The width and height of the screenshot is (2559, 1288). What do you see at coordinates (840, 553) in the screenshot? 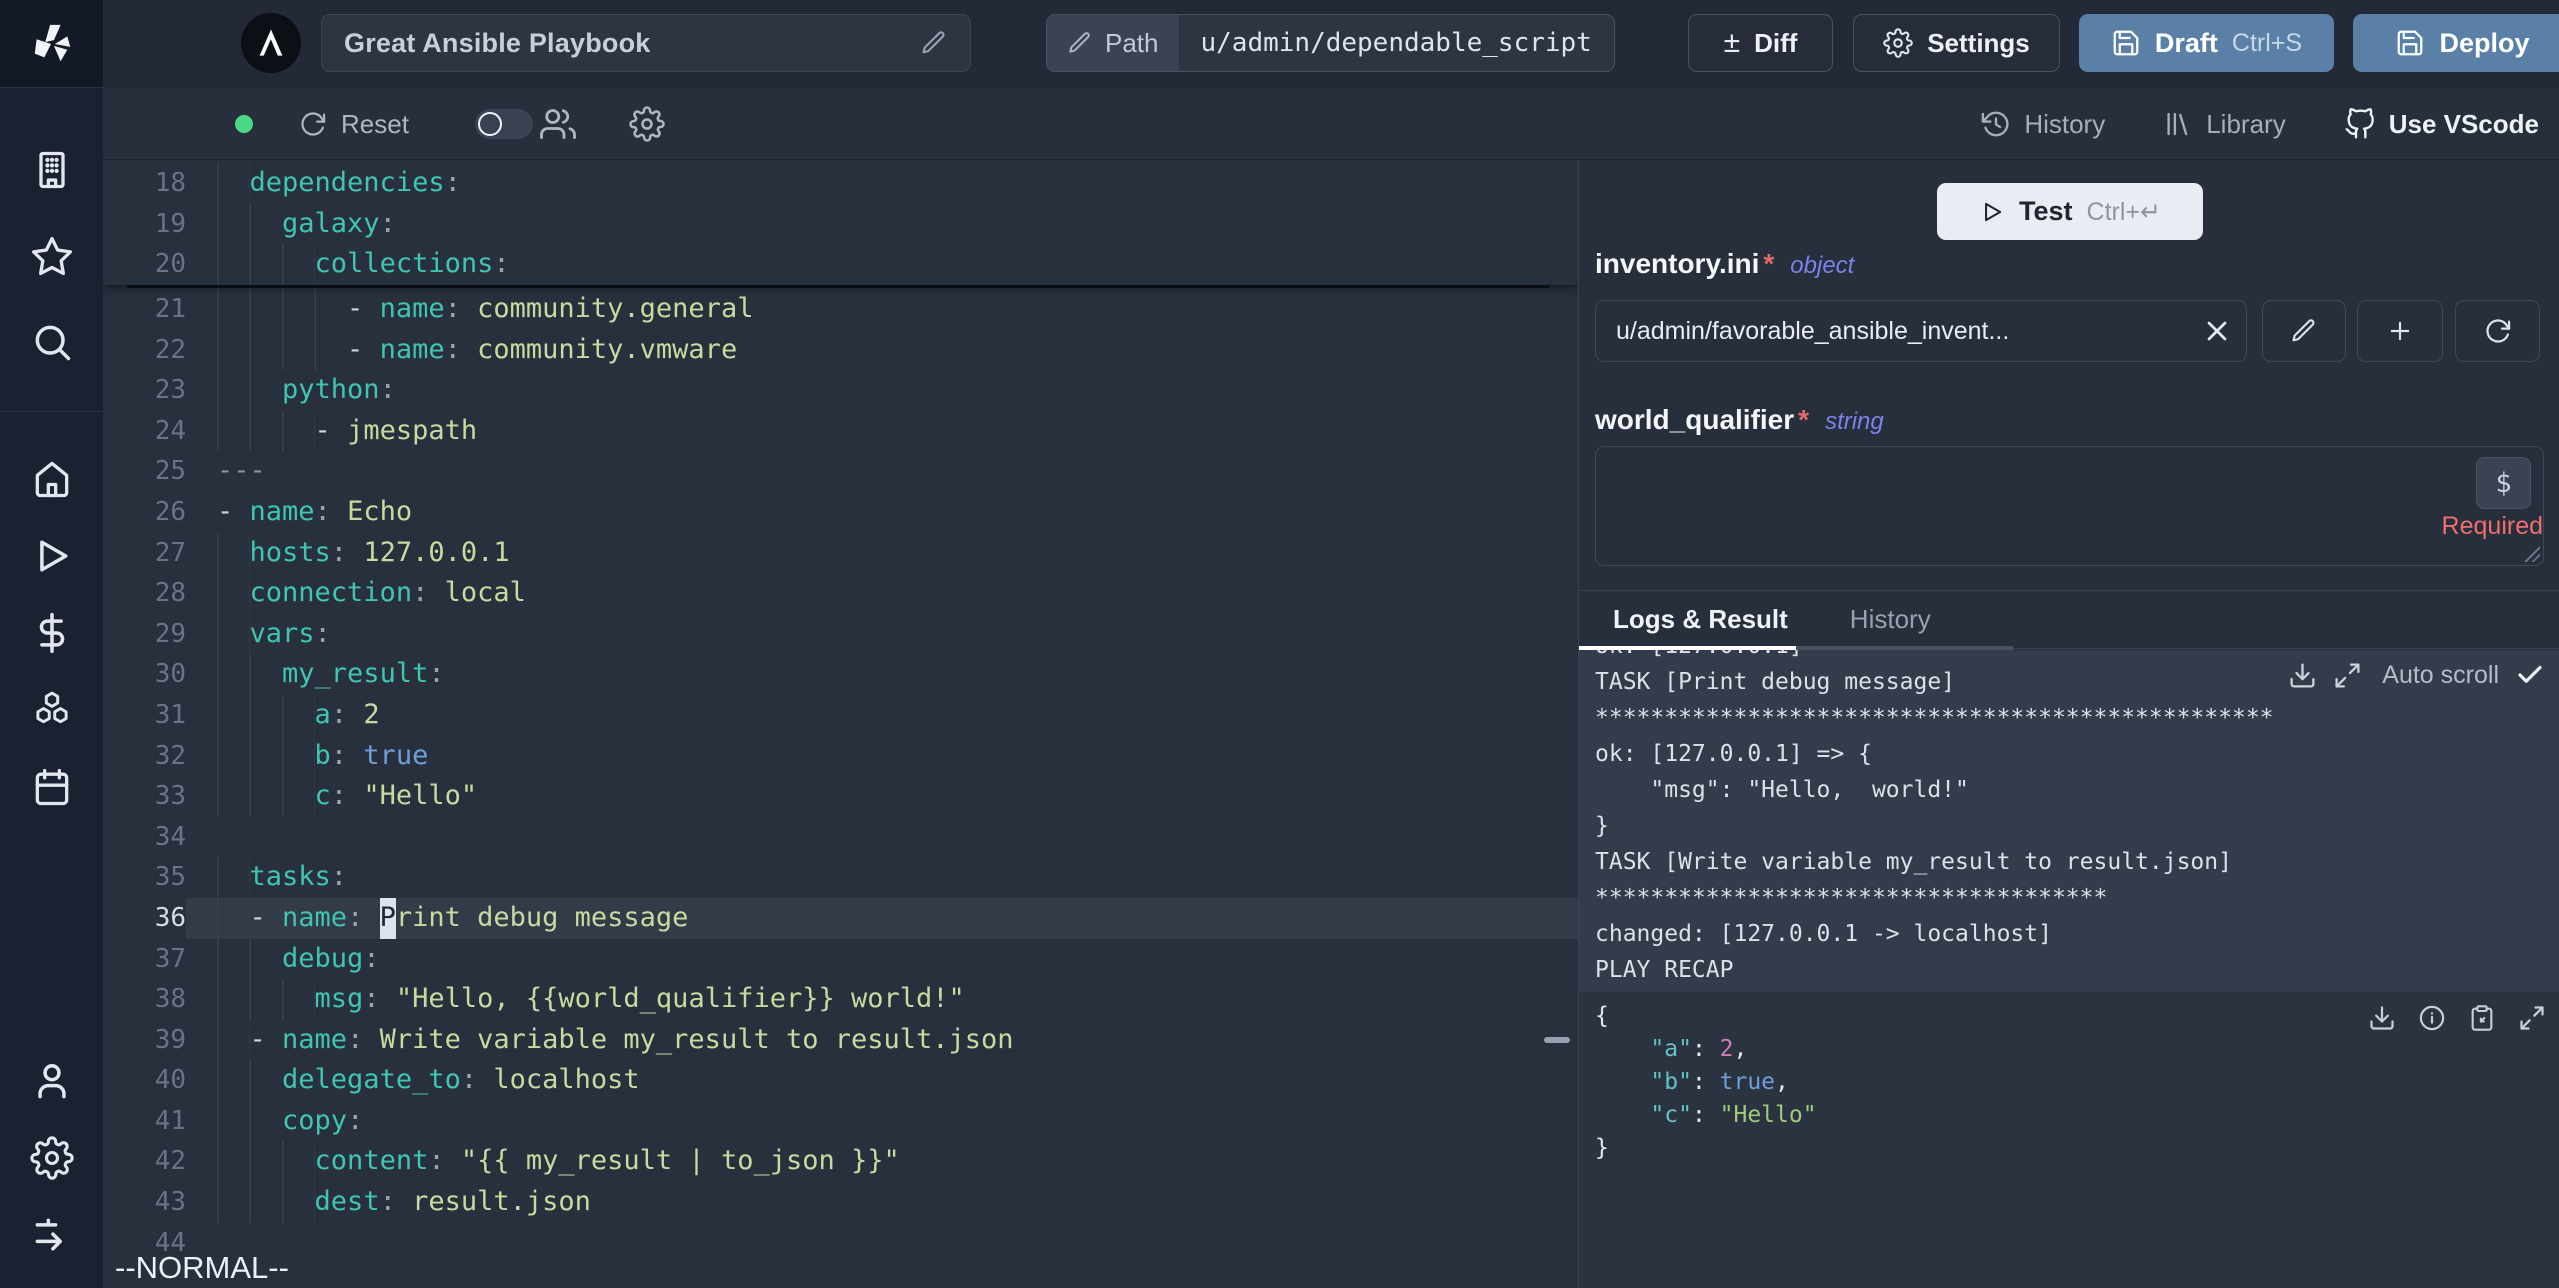
I see `code-line-27: 27 hosts: 127.0.0.1` at bounding box center [840, 553].